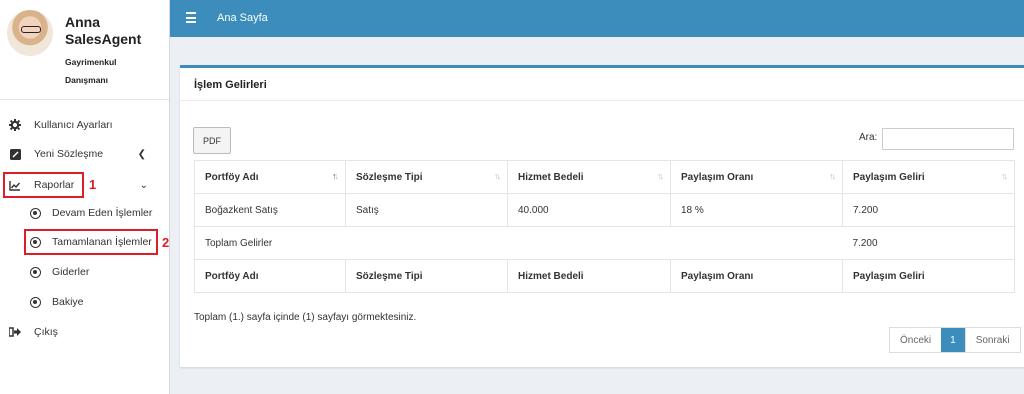 The height and width of the screenshot is (394, 1024). What do you see at coordinates (15, 332) in the screenshot?
I see `sign-out-icon` at bounding box center [15, 332].